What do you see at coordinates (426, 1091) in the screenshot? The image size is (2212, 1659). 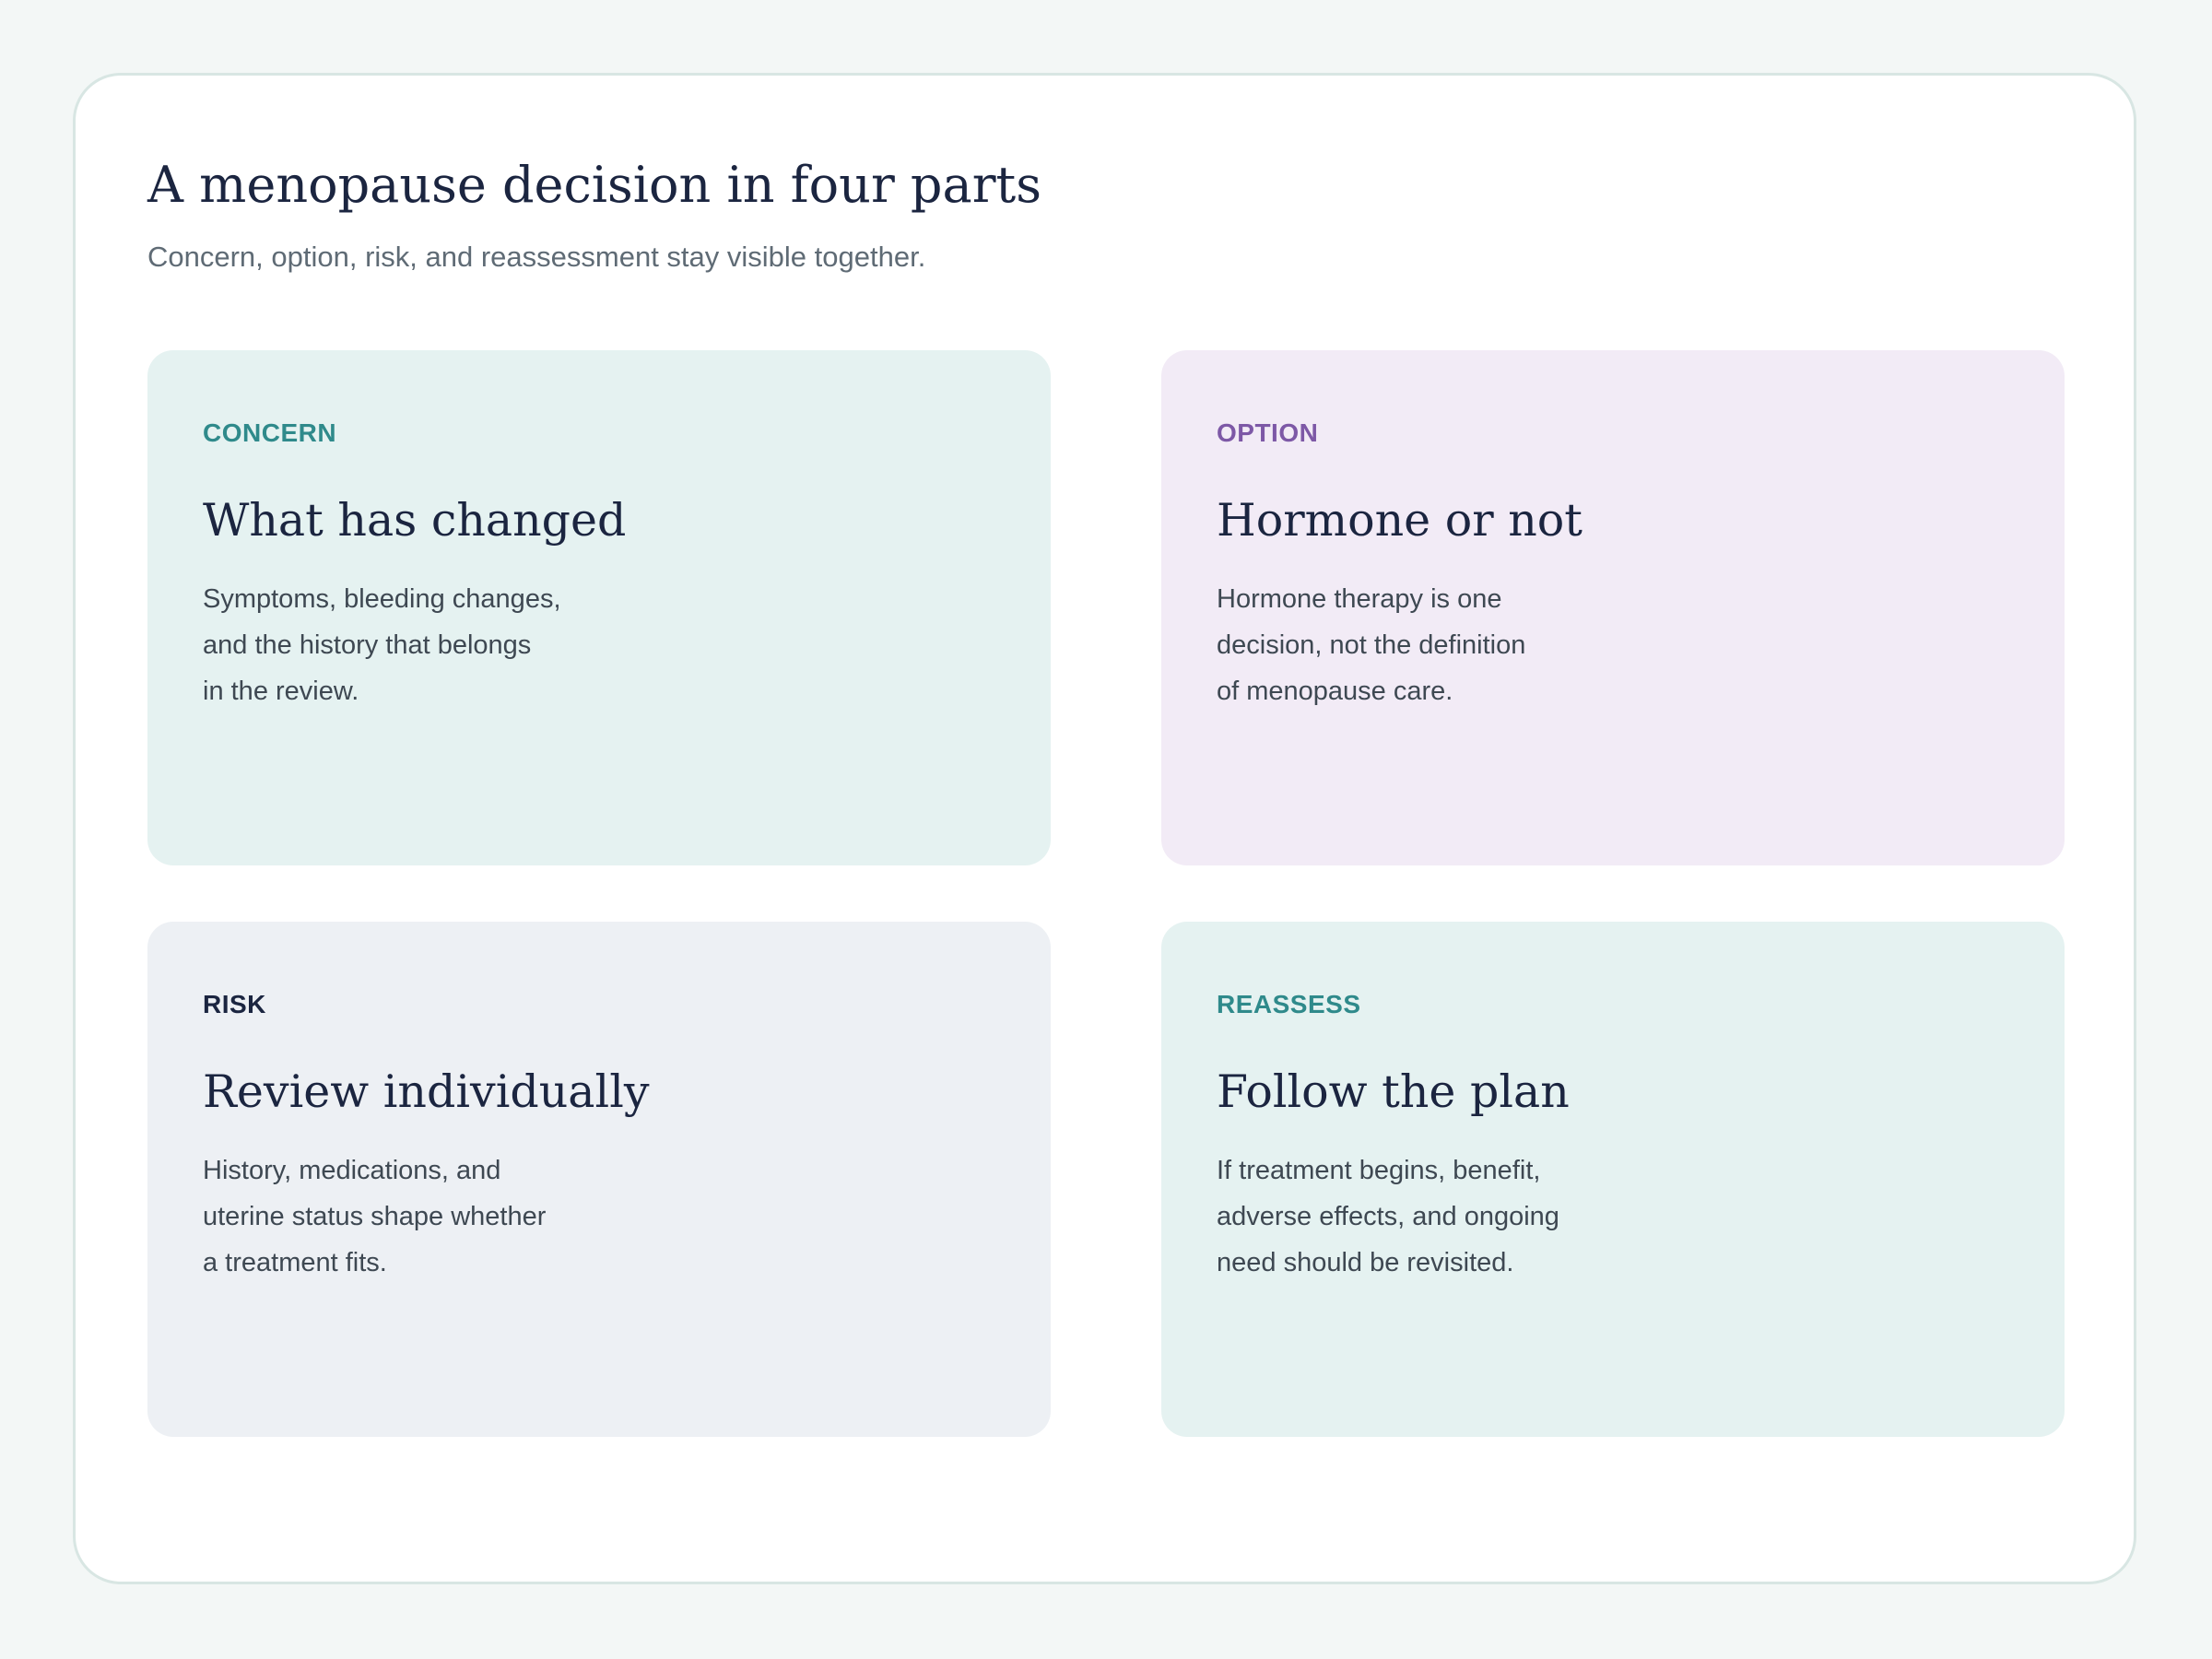 I see `card-heading: Review individually` at bounding box center [426, 1091].